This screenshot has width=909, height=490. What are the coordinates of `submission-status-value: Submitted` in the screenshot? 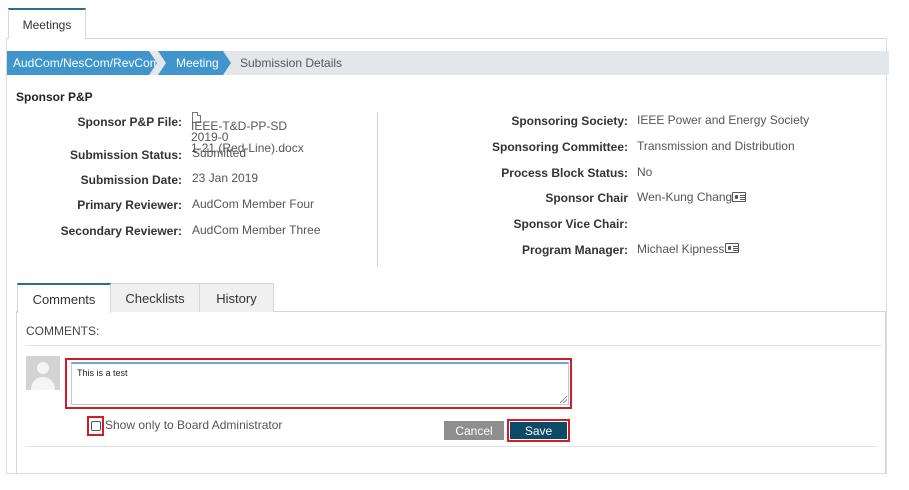 It's located at (219, 153).